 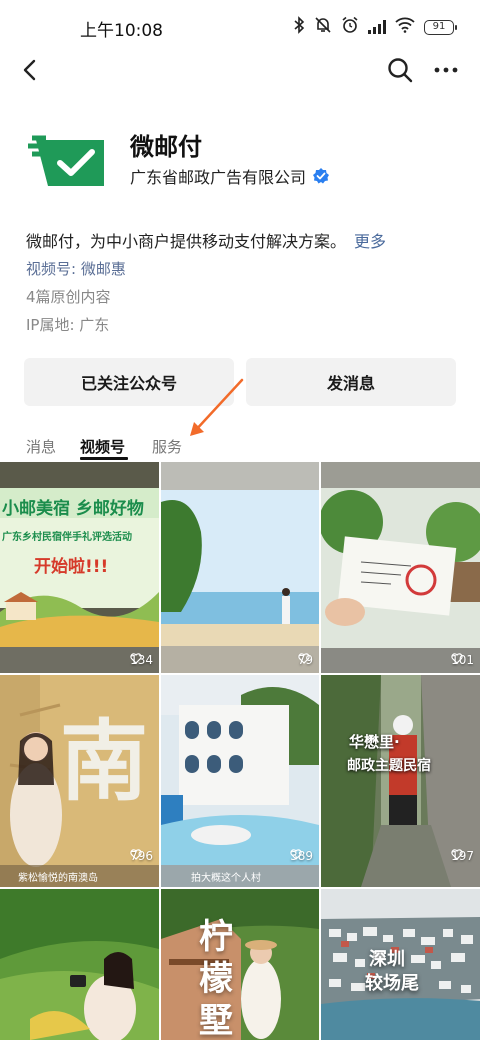 What do you see at coordinates (392, 983) in the screenshot?
I see `video-title-line: 较场尾` at bounding box center [392, 983].